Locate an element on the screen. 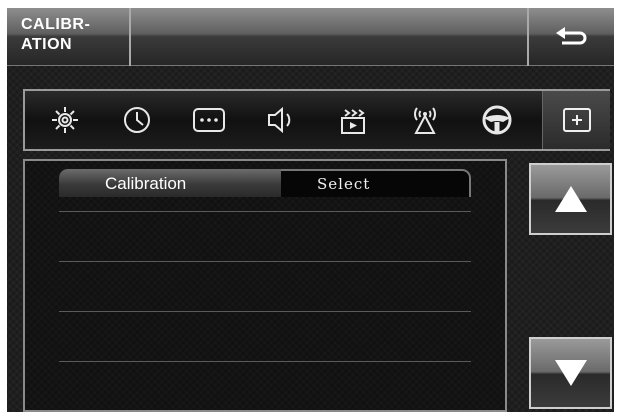  clock-icon is located at coordinates (137, 120).